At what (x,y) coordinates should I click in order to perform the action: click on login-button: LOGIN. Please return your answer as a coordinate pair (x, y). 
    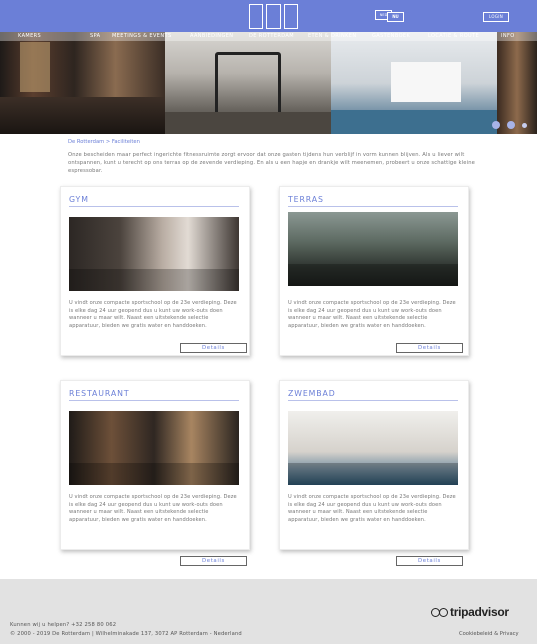
    Looking at the image, I should click on (496, 17).